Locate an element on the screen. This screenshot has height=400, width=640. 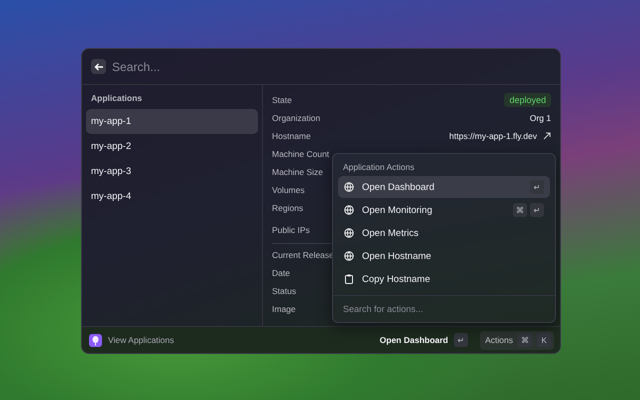
back-button is located at coordinates (98, 66).